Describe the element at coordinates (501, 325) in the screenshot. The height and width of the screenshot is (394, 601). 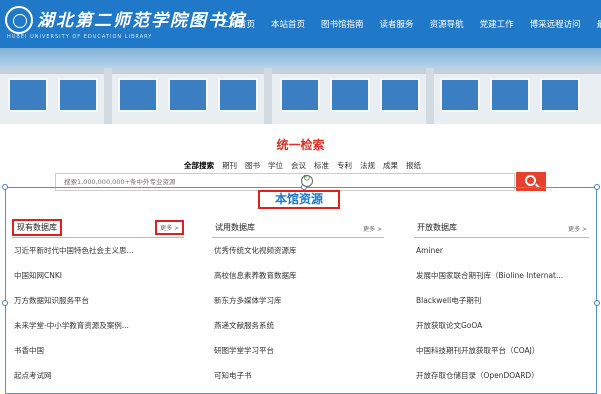
I see `list-item: 开放获取论文GoOA` at that location.